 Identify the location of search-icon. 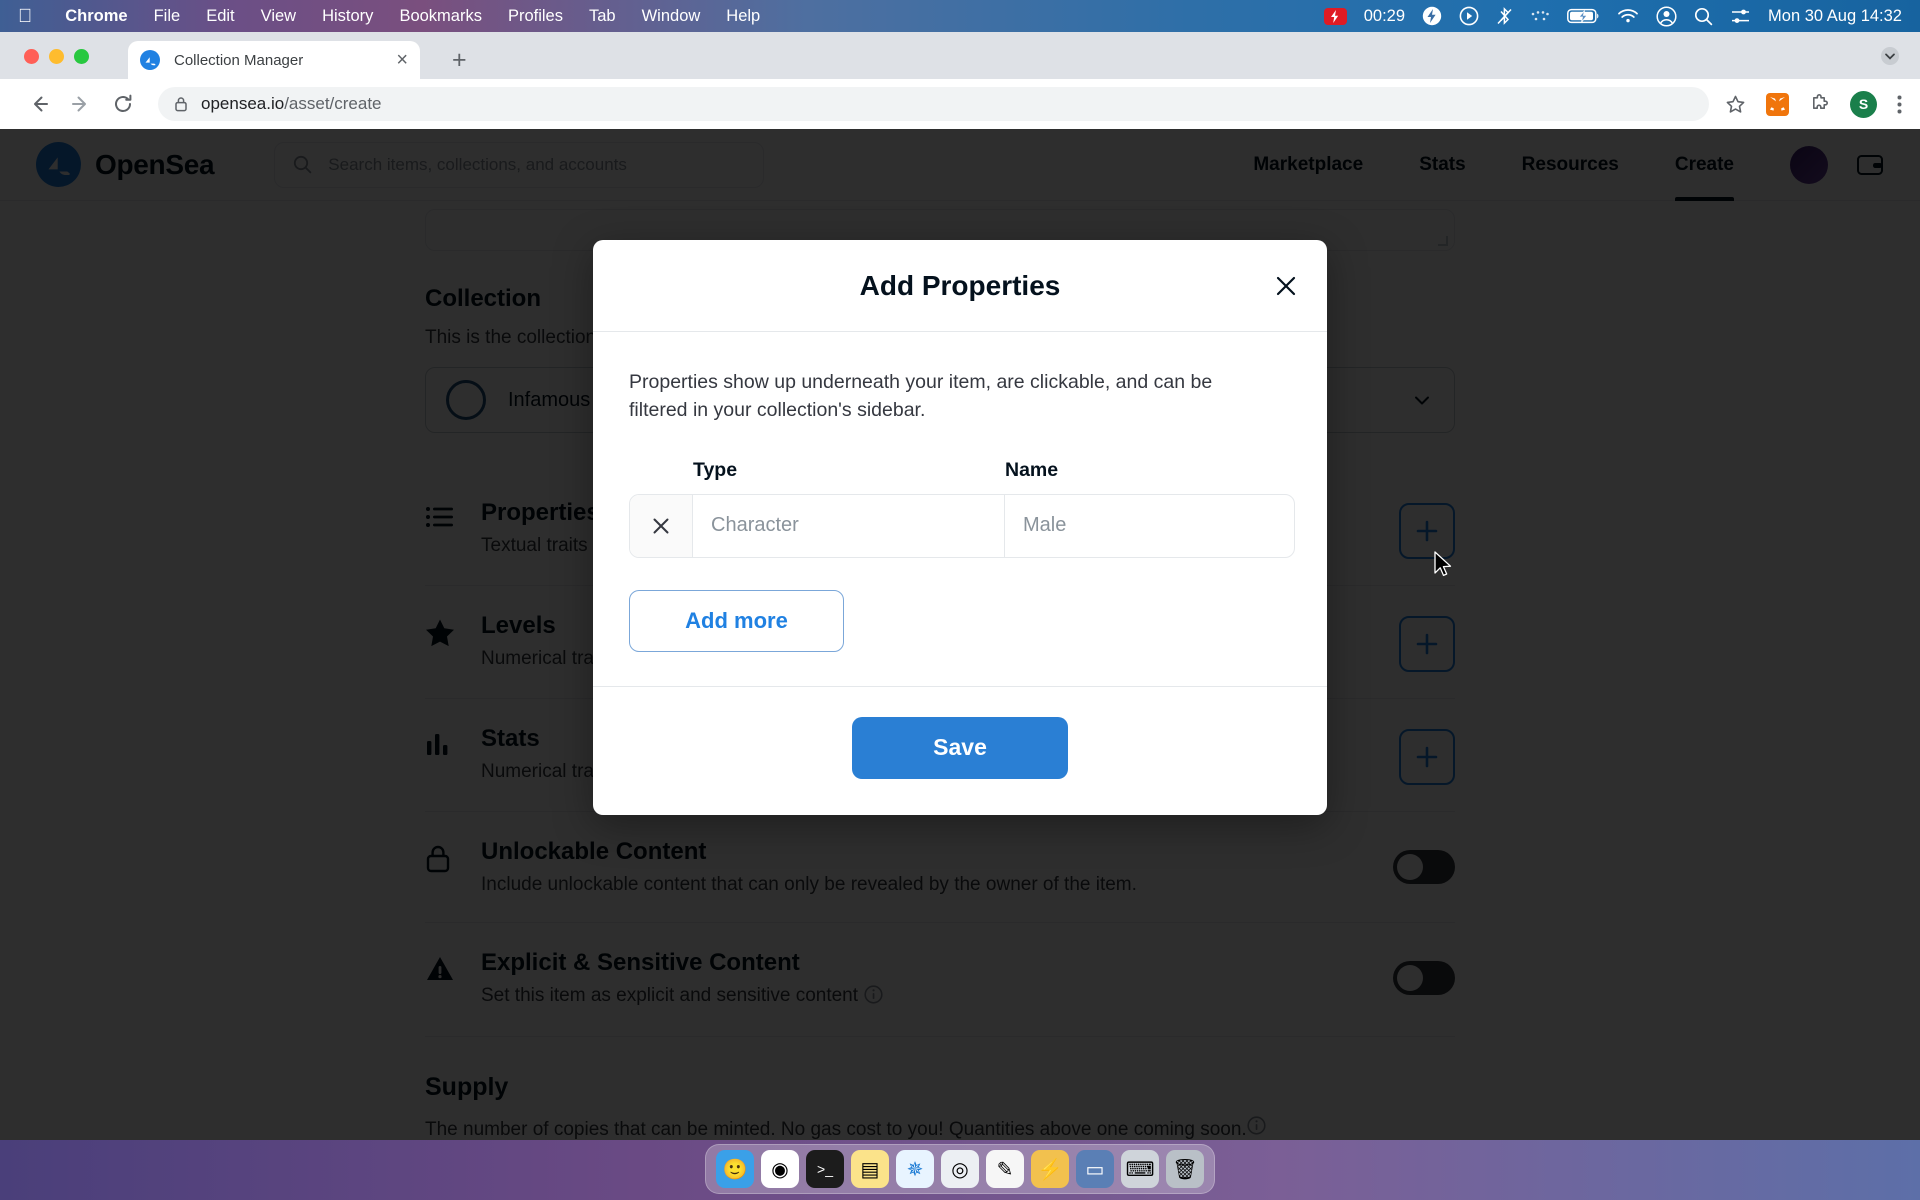
(1703, 16).